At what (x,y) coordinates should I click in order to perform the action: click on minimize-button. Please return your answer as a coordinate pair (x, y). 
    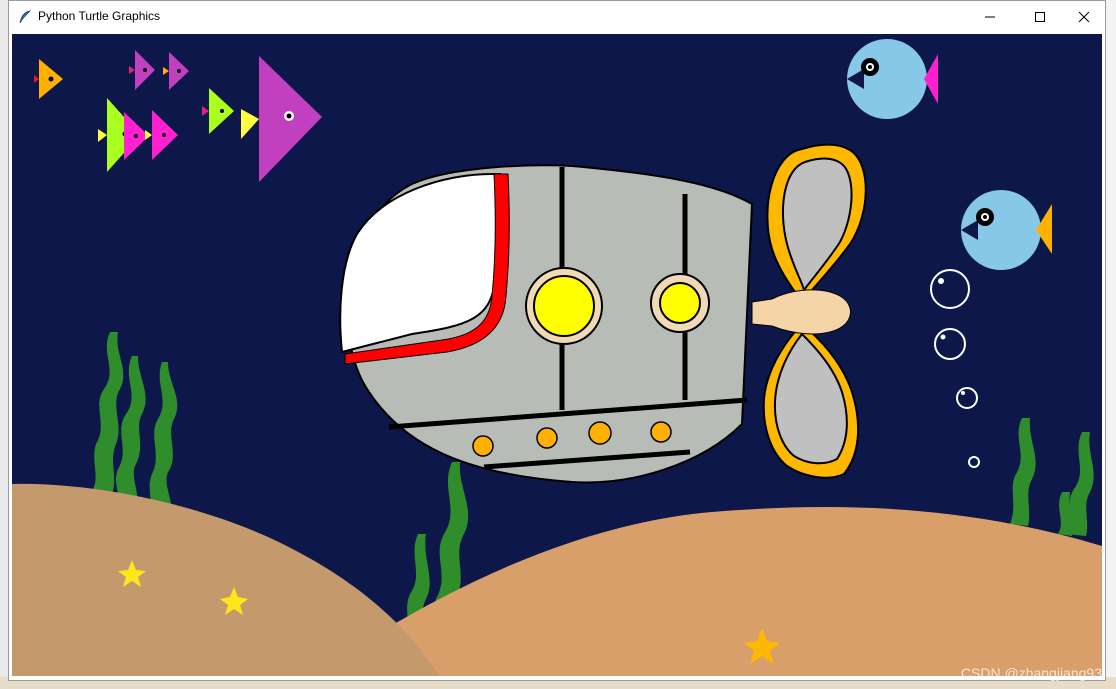
    Looking at the image, I should click on (990, 16).